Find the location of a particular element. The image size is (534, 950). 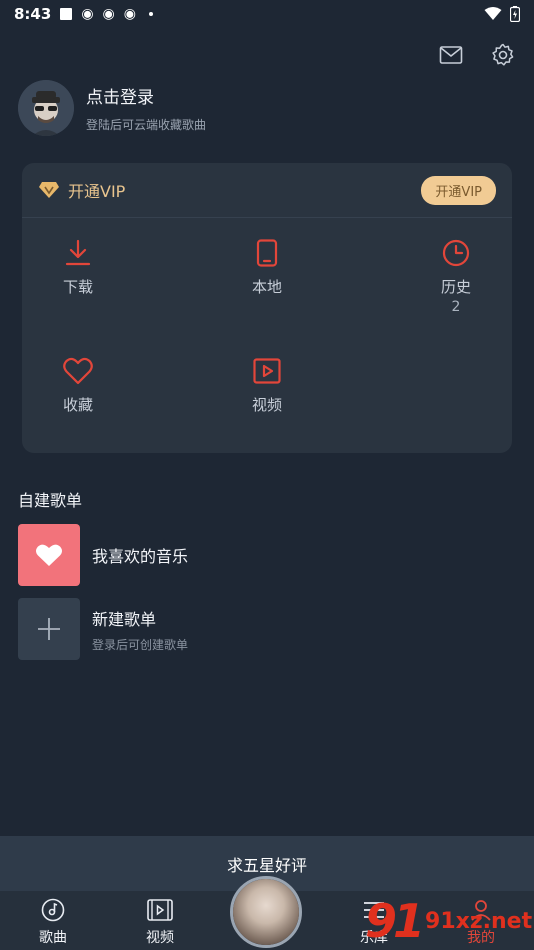

mail-icon is located at coordinates (451, 55).